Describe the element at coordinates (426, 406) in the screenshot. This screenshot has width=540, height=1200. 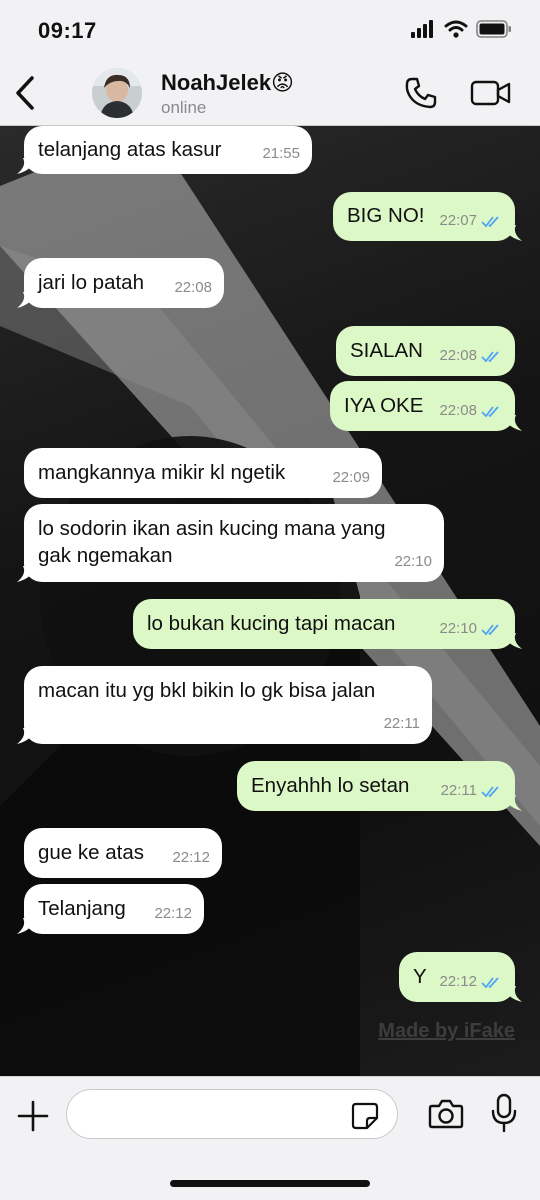
I see `message-bubble-outgoing: IYA OKE 22:08` at that location.